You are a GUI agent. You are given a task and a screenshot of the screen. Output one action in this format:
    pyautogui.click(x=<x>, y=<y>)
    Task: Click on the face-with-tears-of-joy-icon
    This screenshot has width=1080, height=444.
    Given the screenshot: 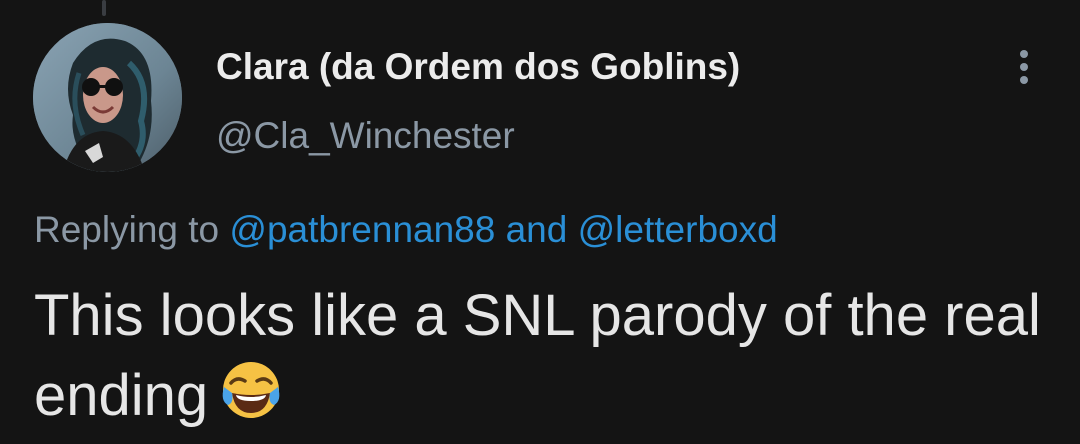 What is the action you would take?
    pyautogui.click(x=251, y=390)
    